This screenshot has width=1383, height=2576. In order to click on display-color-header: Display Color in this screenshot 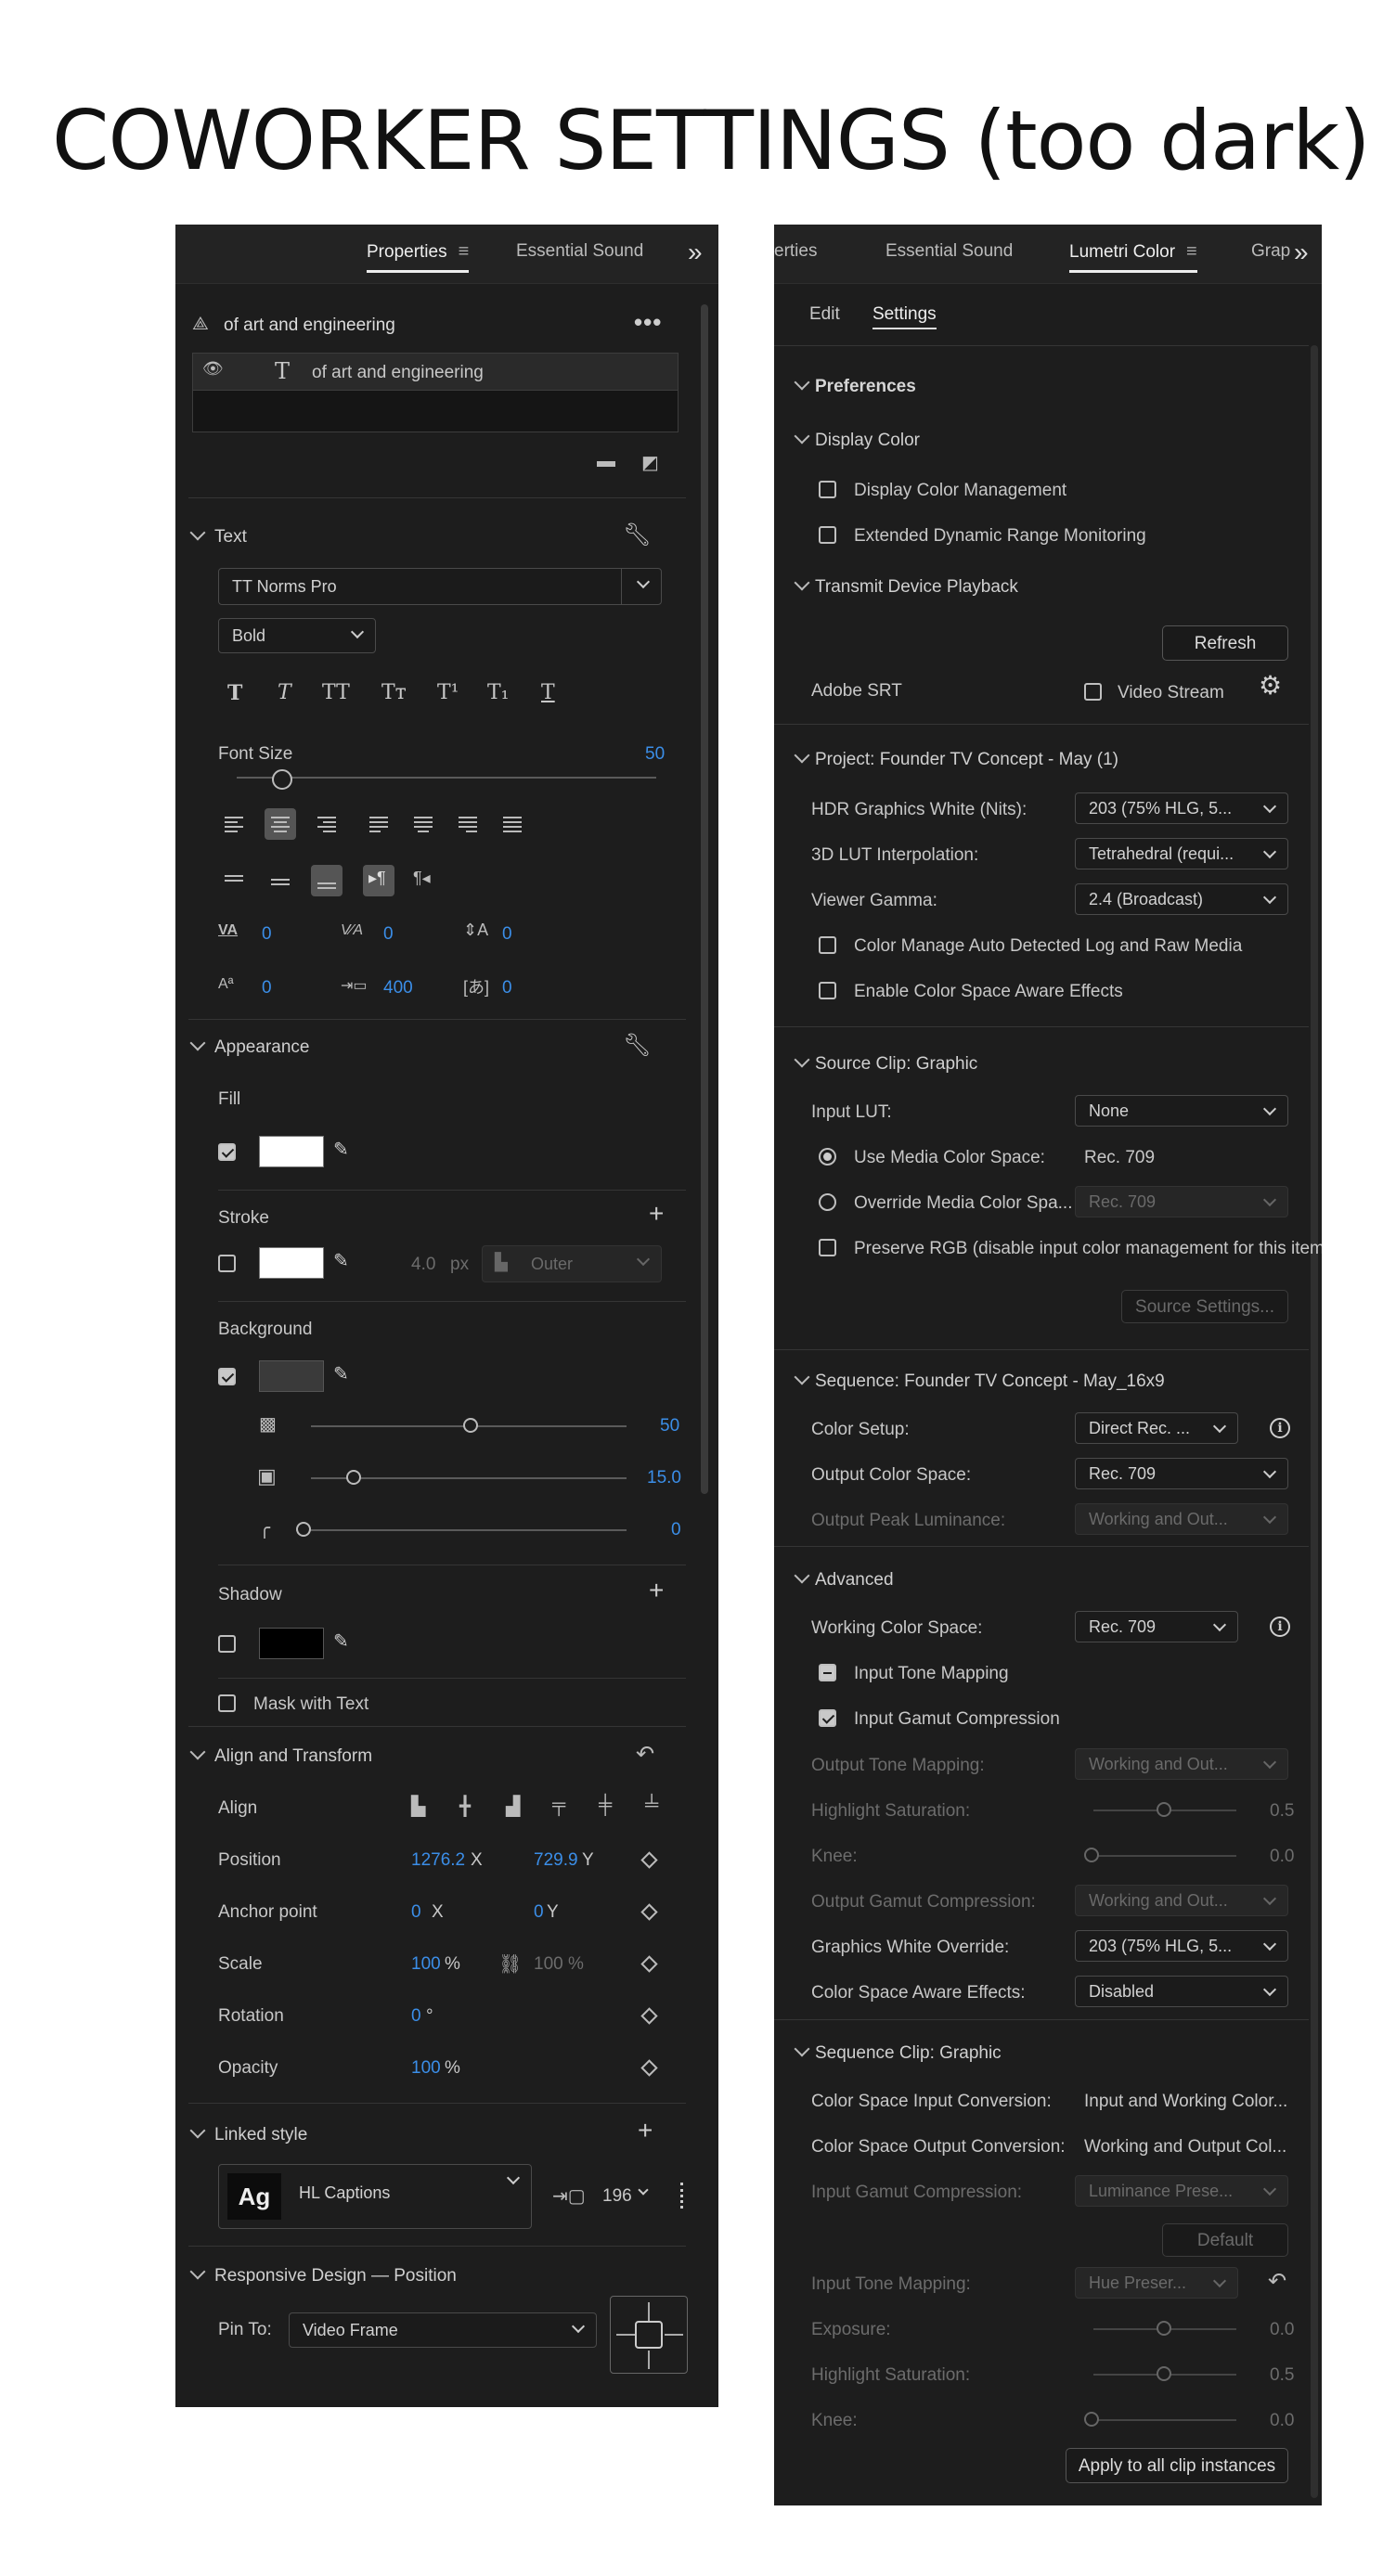, I will do `click(856, 439)`.